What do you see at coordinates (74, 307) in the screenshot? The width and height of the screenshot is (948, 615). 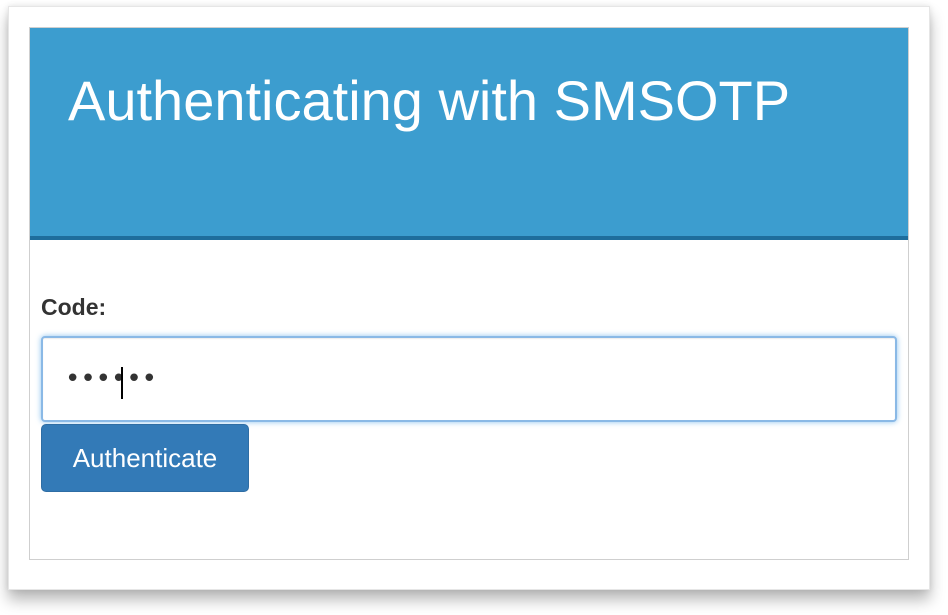 I see `code-label: Code:` at bounding box center [74, 307].